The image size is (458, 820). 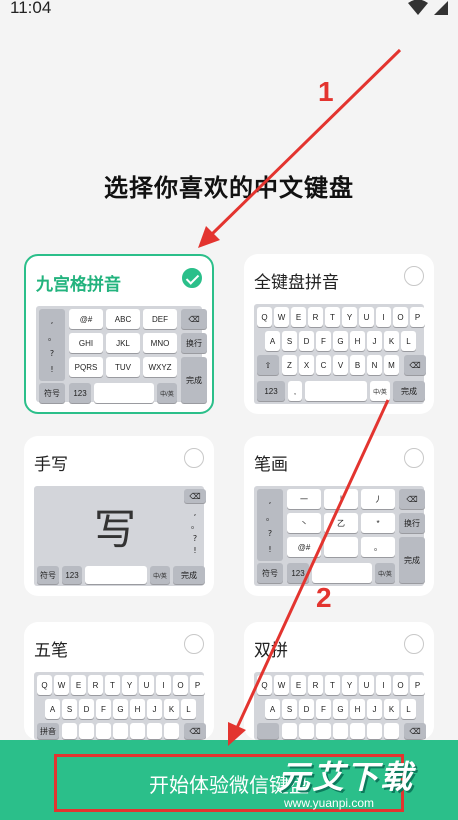 What do you see at coordinates (306, 365) in the screenshot?
I see `key: X` at bounding box center [306, 365].